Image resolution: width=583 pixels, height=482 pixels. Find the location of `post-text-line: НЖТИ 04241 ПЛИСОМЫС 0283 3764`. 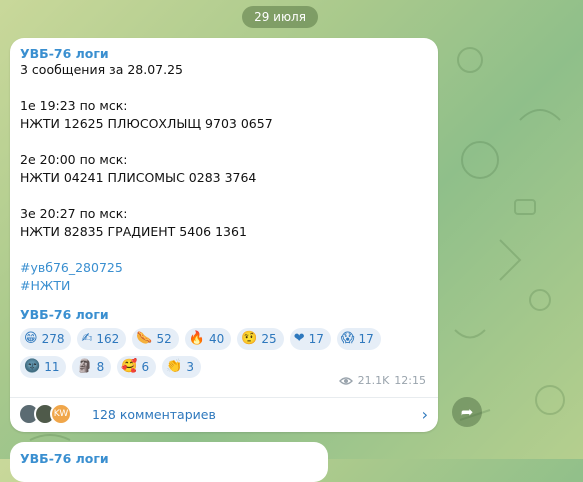

post-text-line: НЖТИ 04241 ПЛИСОМЫС 0283 3764 is located at coordinates (138, 177).